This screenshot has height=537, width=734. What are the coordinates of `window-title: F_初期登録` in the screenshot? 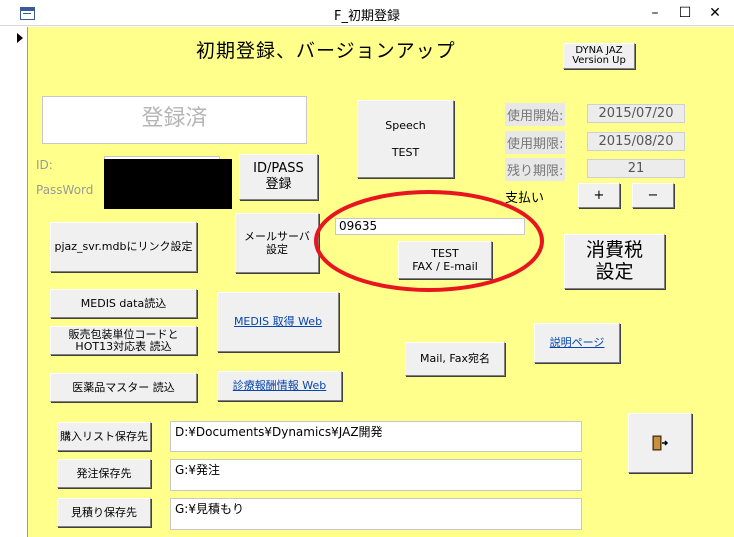 It's located at (367, 16).